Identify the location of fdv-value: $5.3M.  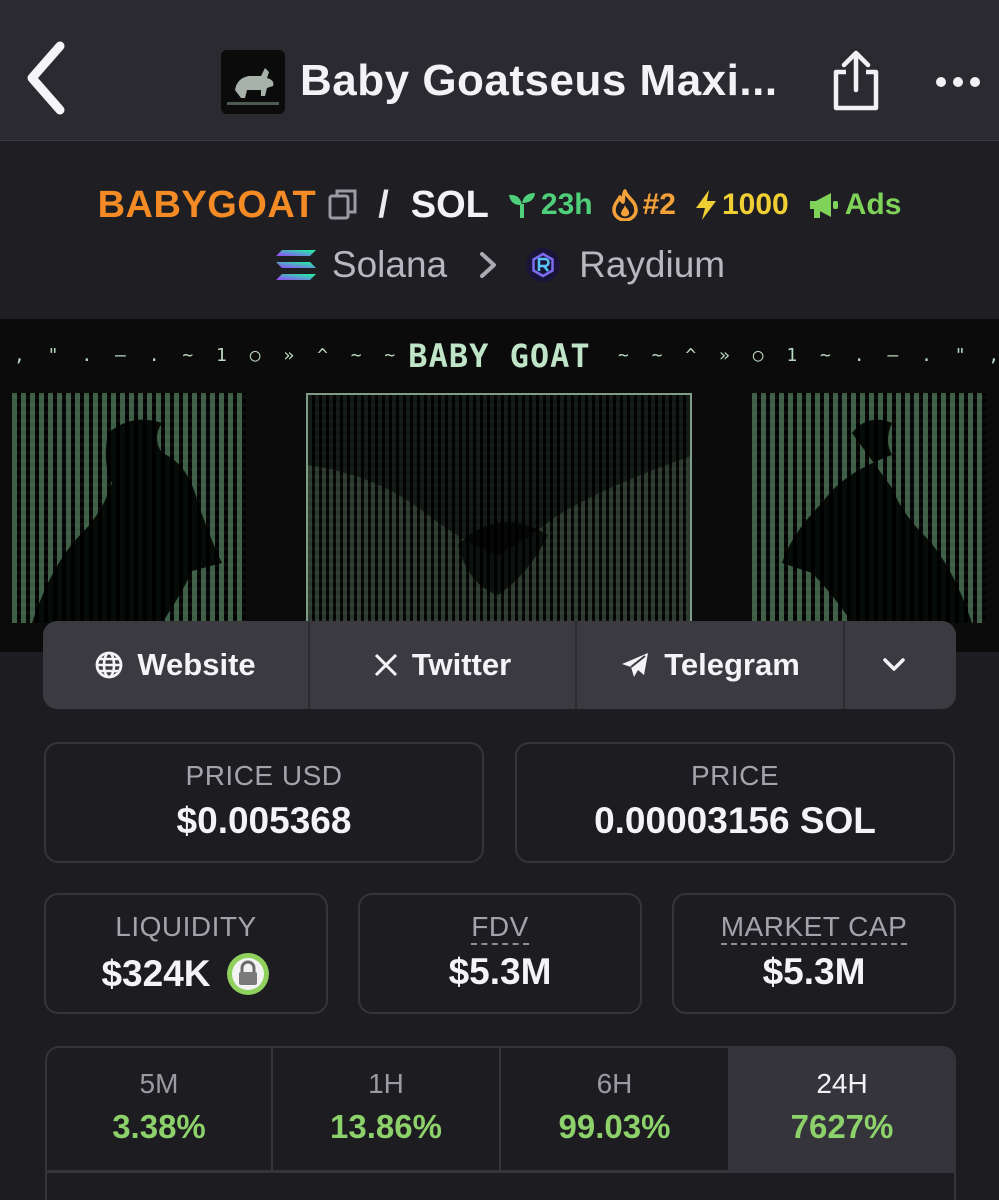
(500, 971).